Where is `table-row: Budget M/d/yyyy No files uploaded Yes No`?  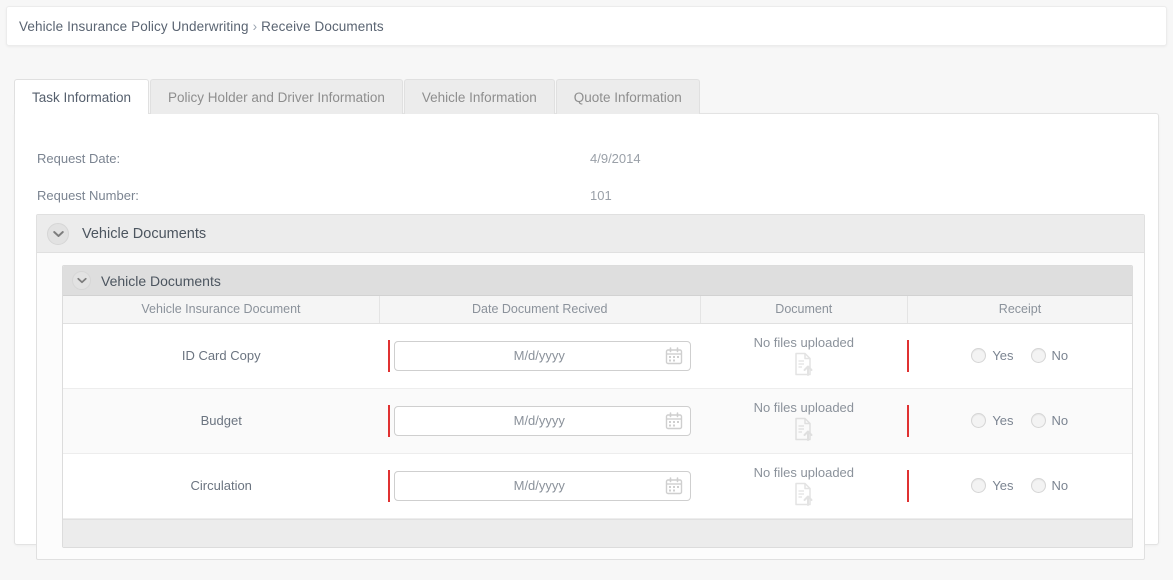
table-row: Budget M/d/yyyy No files uploaded Yes No is located at coordinates (597, 421).